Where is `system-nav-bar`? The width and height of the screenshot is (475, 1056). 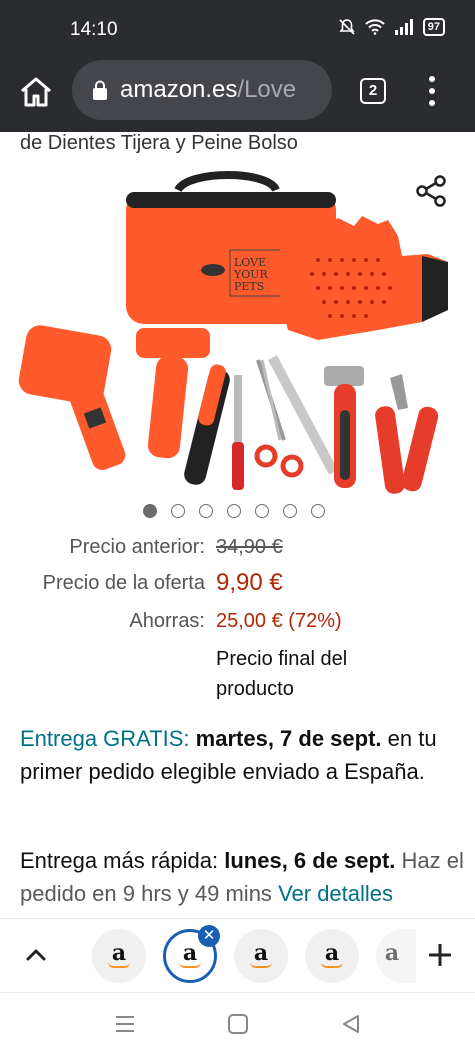
system-nav-bar is located at coordinates (237, 1024).